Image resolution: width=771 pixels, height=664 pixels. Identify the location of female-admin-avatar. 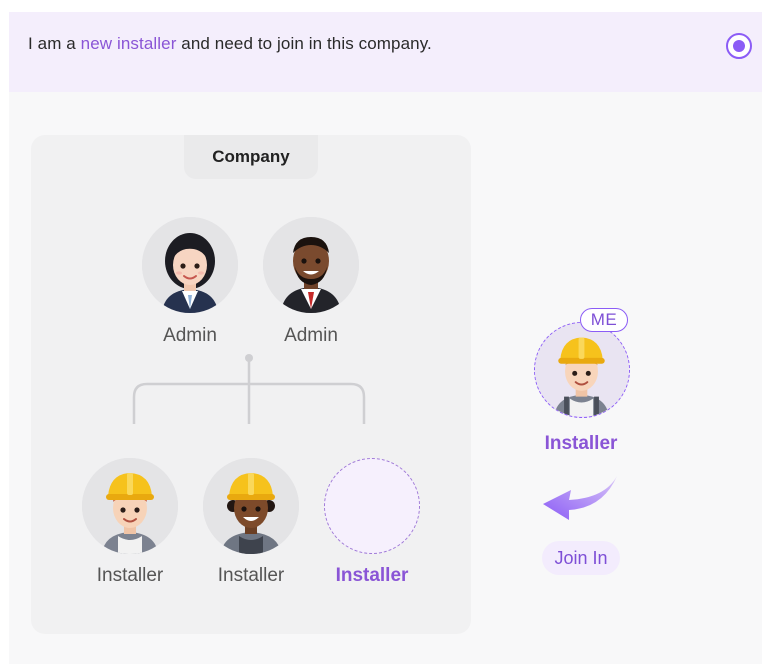
(190, 265).